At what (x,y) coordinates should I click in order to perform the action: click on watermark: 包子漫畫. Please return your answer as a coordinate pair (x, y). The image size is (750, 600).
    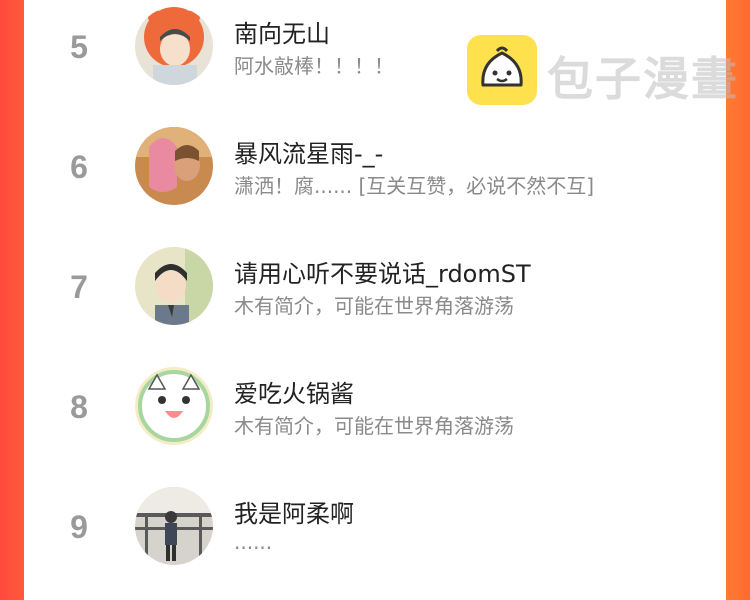
    Looking at the image, I should click on (607, 70).